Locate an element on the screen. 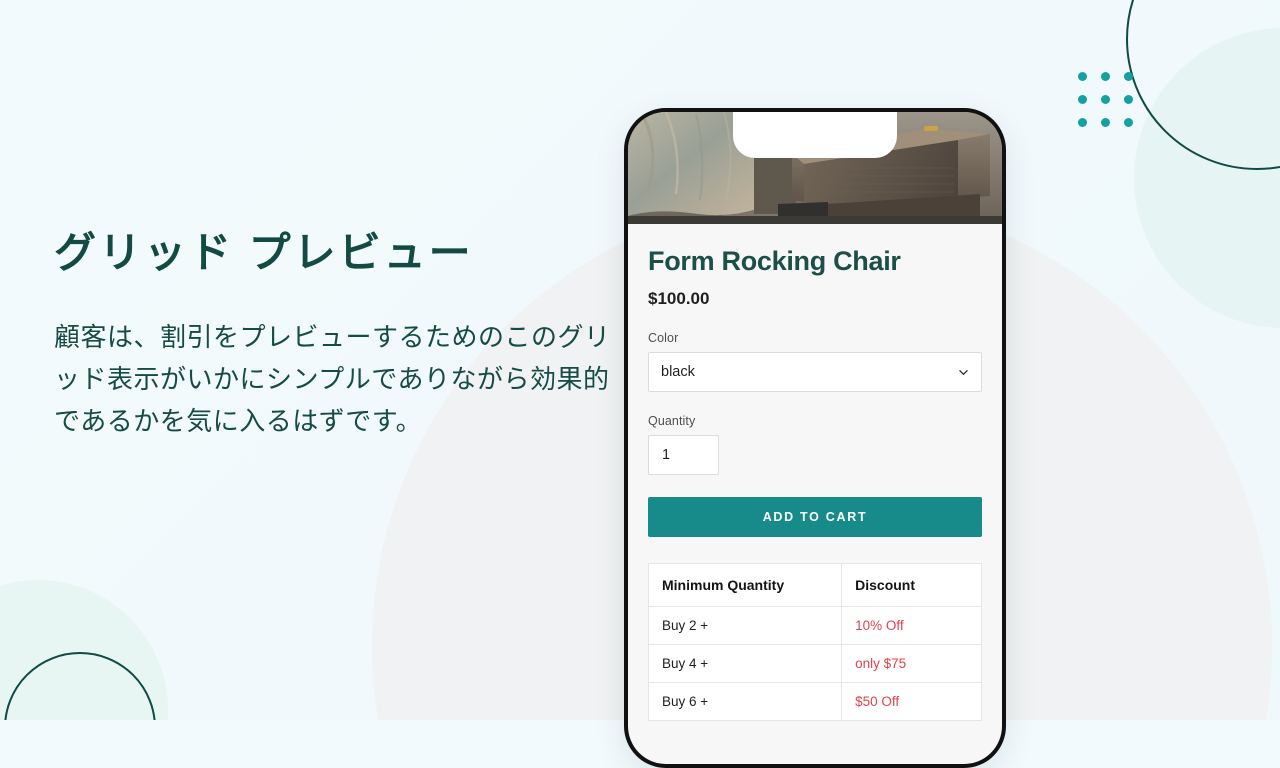 Image resolution: width=1280 pixels, height=768 pixels. table-row: Buy 2 + 10% Off is located at coordinates (814, 626).